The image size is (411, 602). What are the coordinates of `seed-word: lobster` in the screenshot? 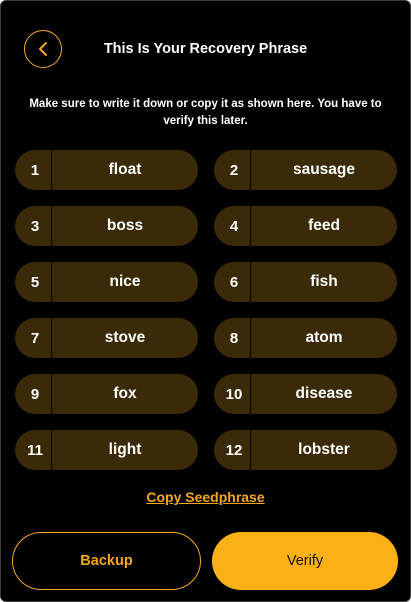 It's located at (324, 449).